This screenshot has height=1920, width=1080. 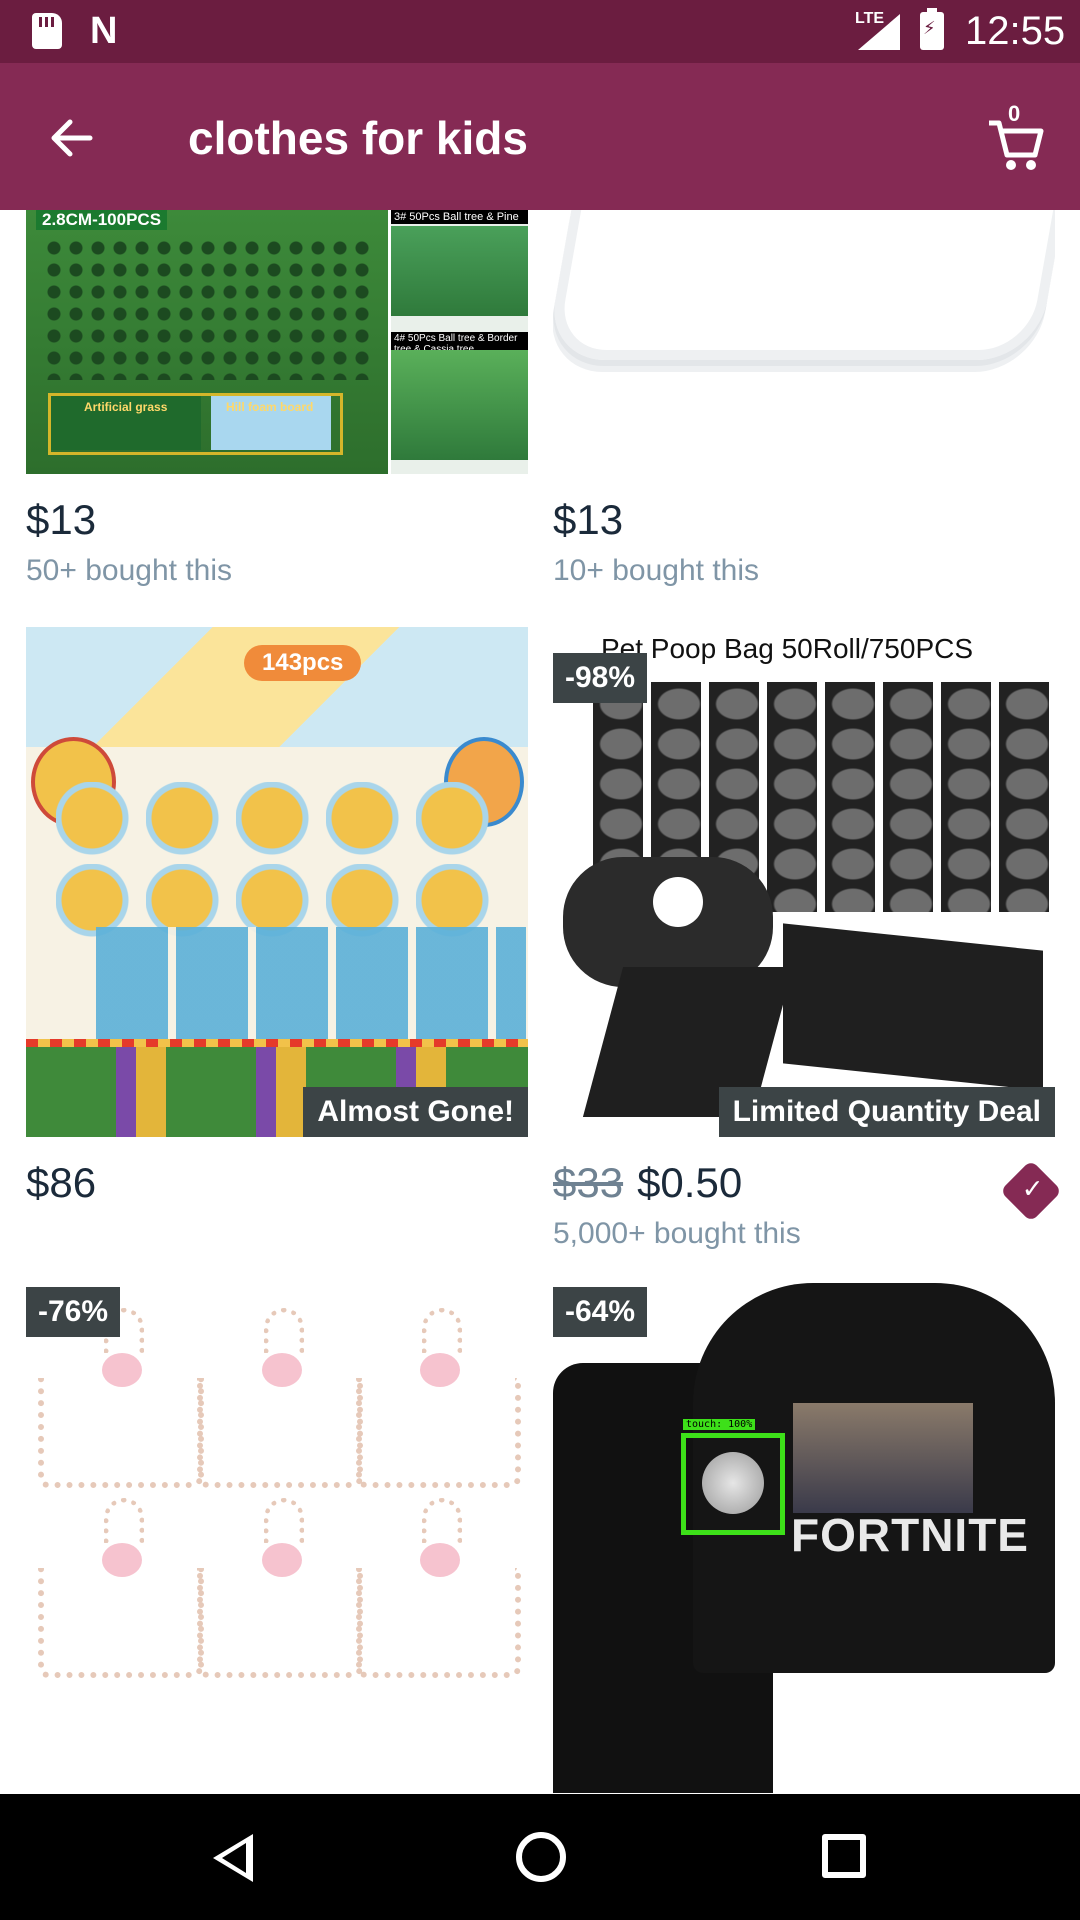 I want to click on touch-indicator, so click(x=733, y=1484).